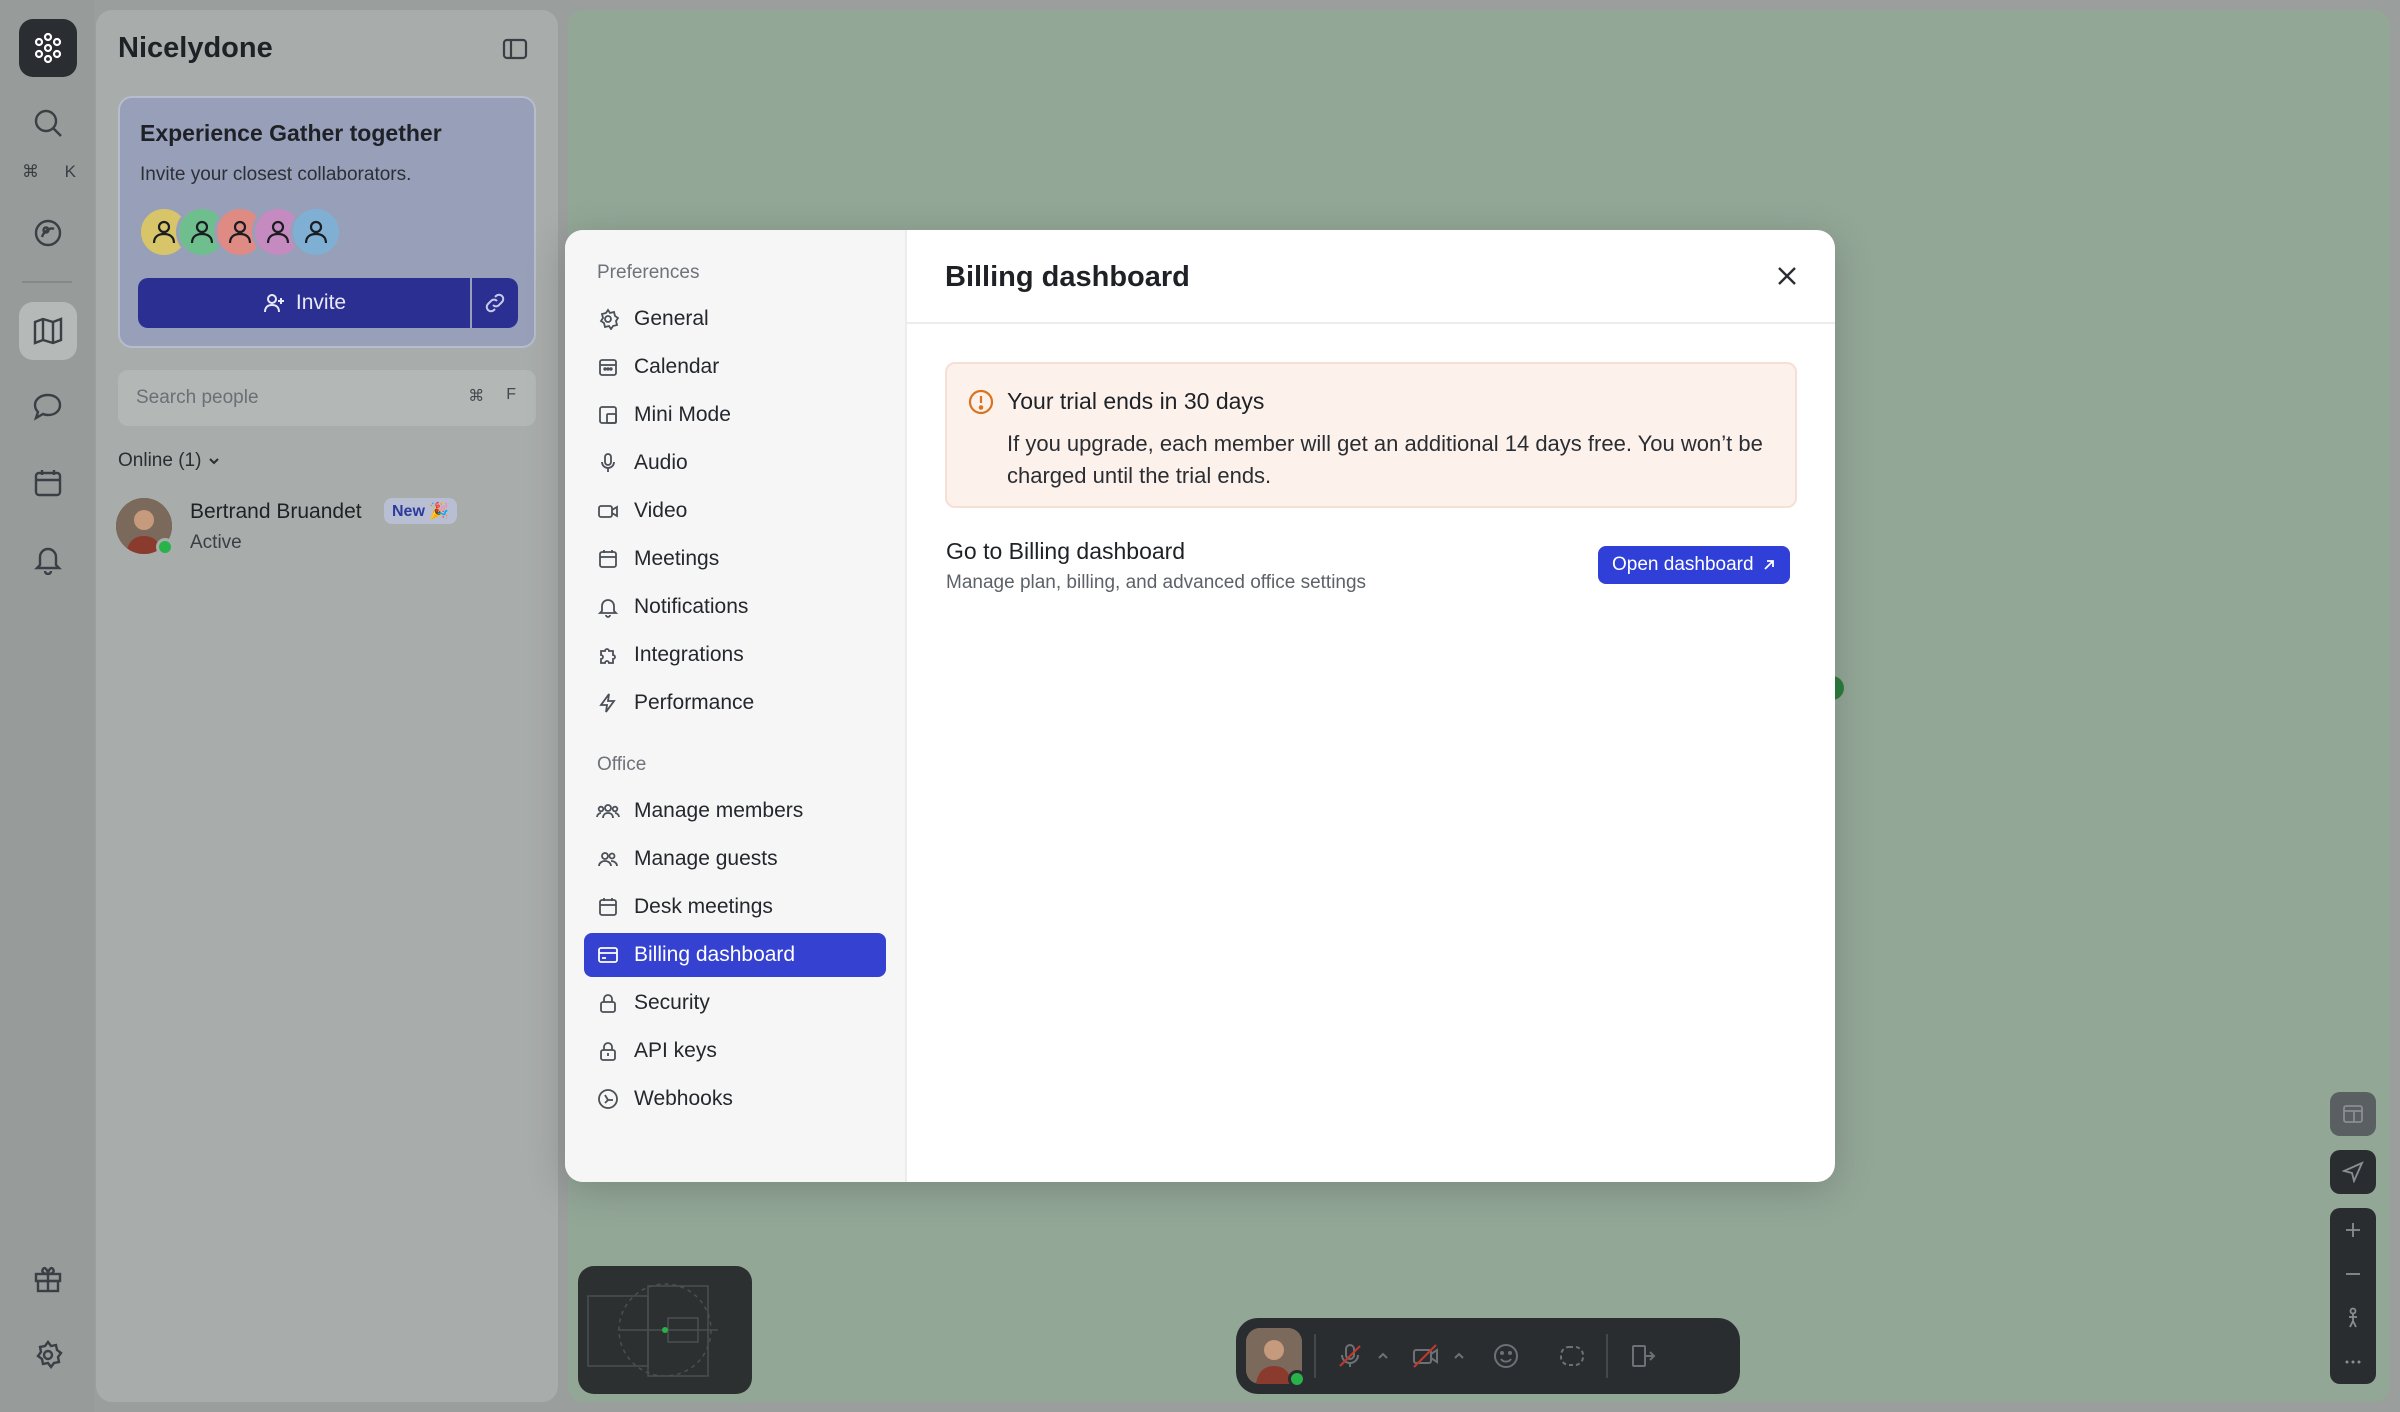 The image size is (2400, 1412). I want to click on nav-item-notifications: Notifications, so click(735, 607).